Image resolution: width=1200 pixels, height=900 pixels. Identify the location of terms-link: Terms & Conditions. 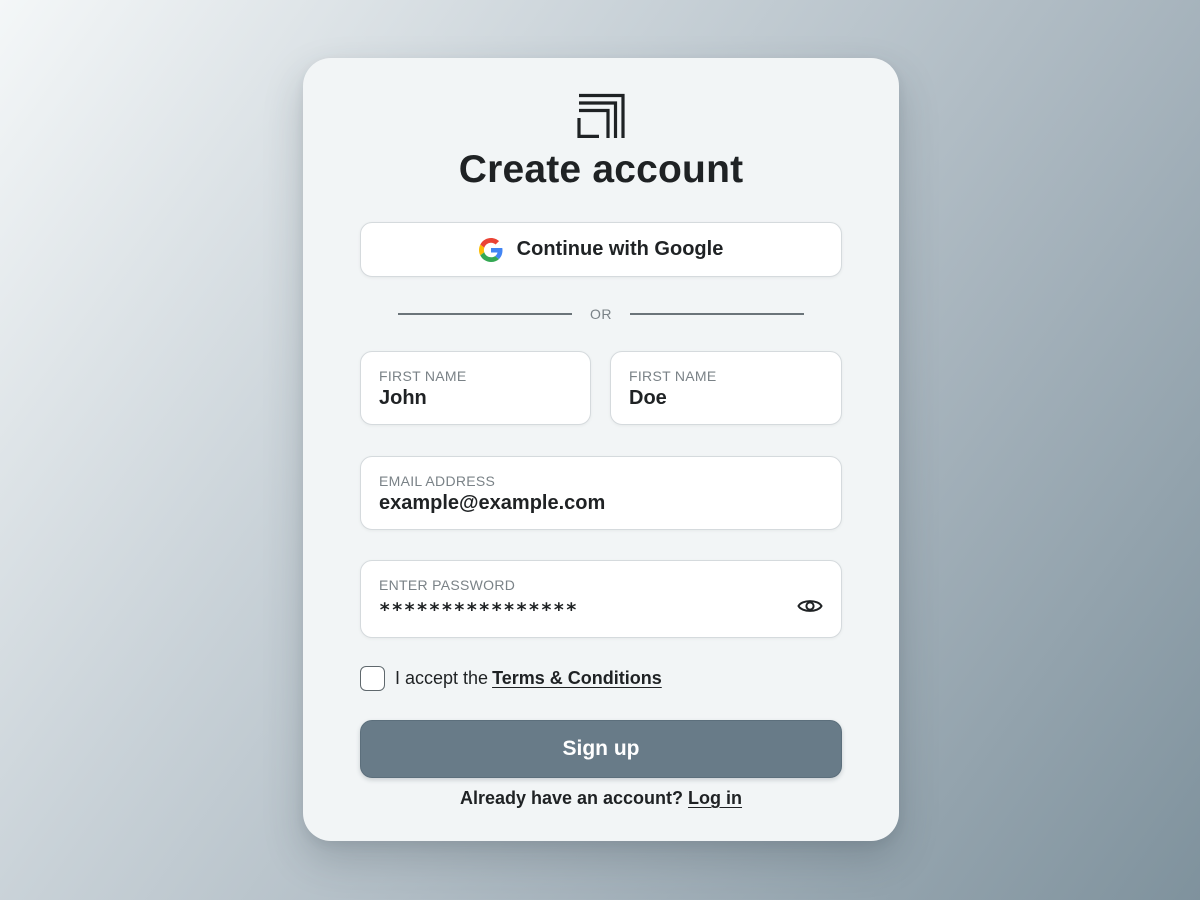
(577, 678).